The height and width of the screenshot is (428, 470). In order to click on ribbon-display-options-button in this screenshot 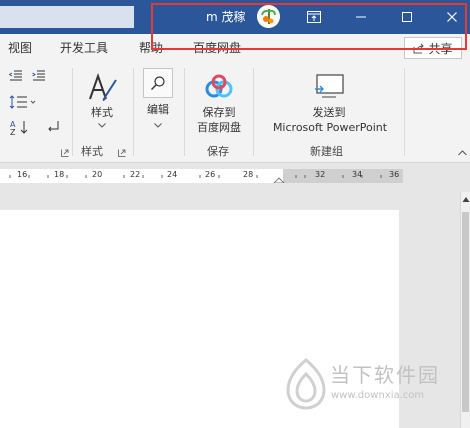, I will do `click(314, 17)`.